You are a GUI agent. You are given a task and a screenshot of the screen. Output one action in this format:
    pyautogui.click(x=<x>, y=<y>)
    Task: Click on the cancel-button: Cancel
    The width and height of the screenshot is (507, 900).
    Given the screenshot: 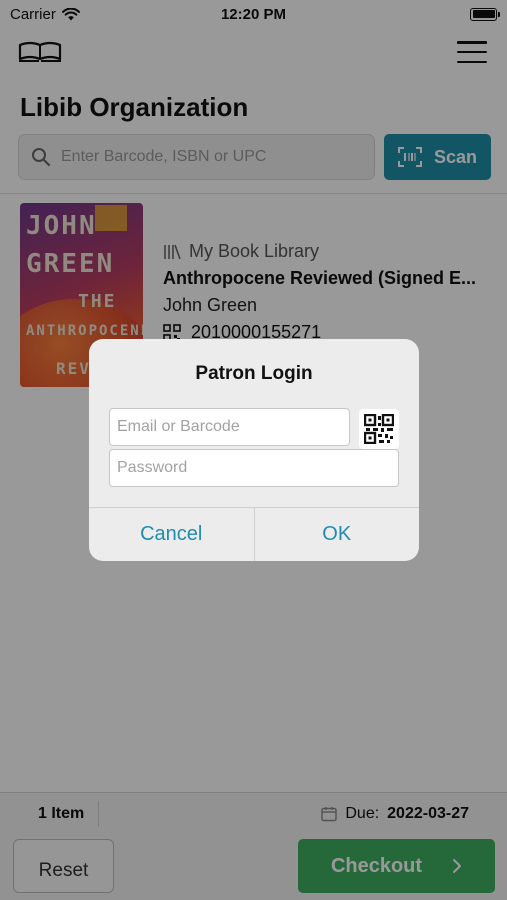 What is the action you would take?
    pyautogui.click(x=171, y=534)
    